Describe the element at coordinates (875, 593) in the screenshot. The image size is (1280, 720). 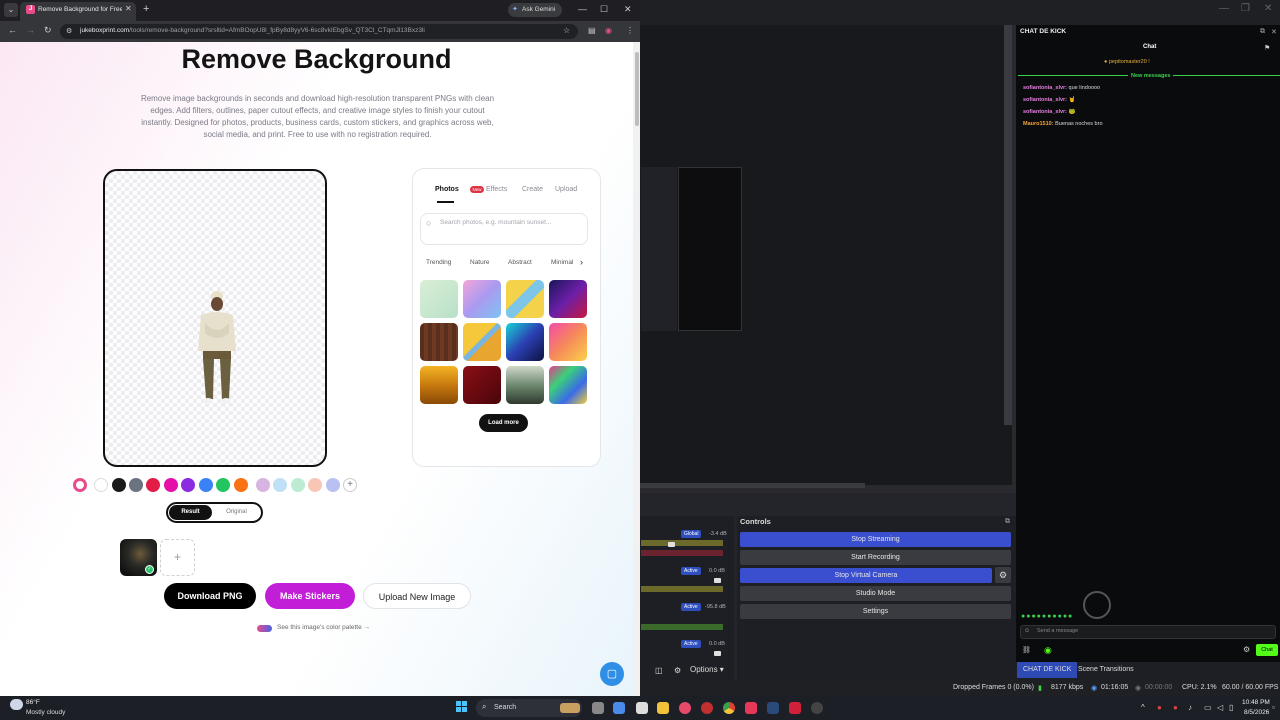
I see `studio-mode-button: Studio Mode` at that location.